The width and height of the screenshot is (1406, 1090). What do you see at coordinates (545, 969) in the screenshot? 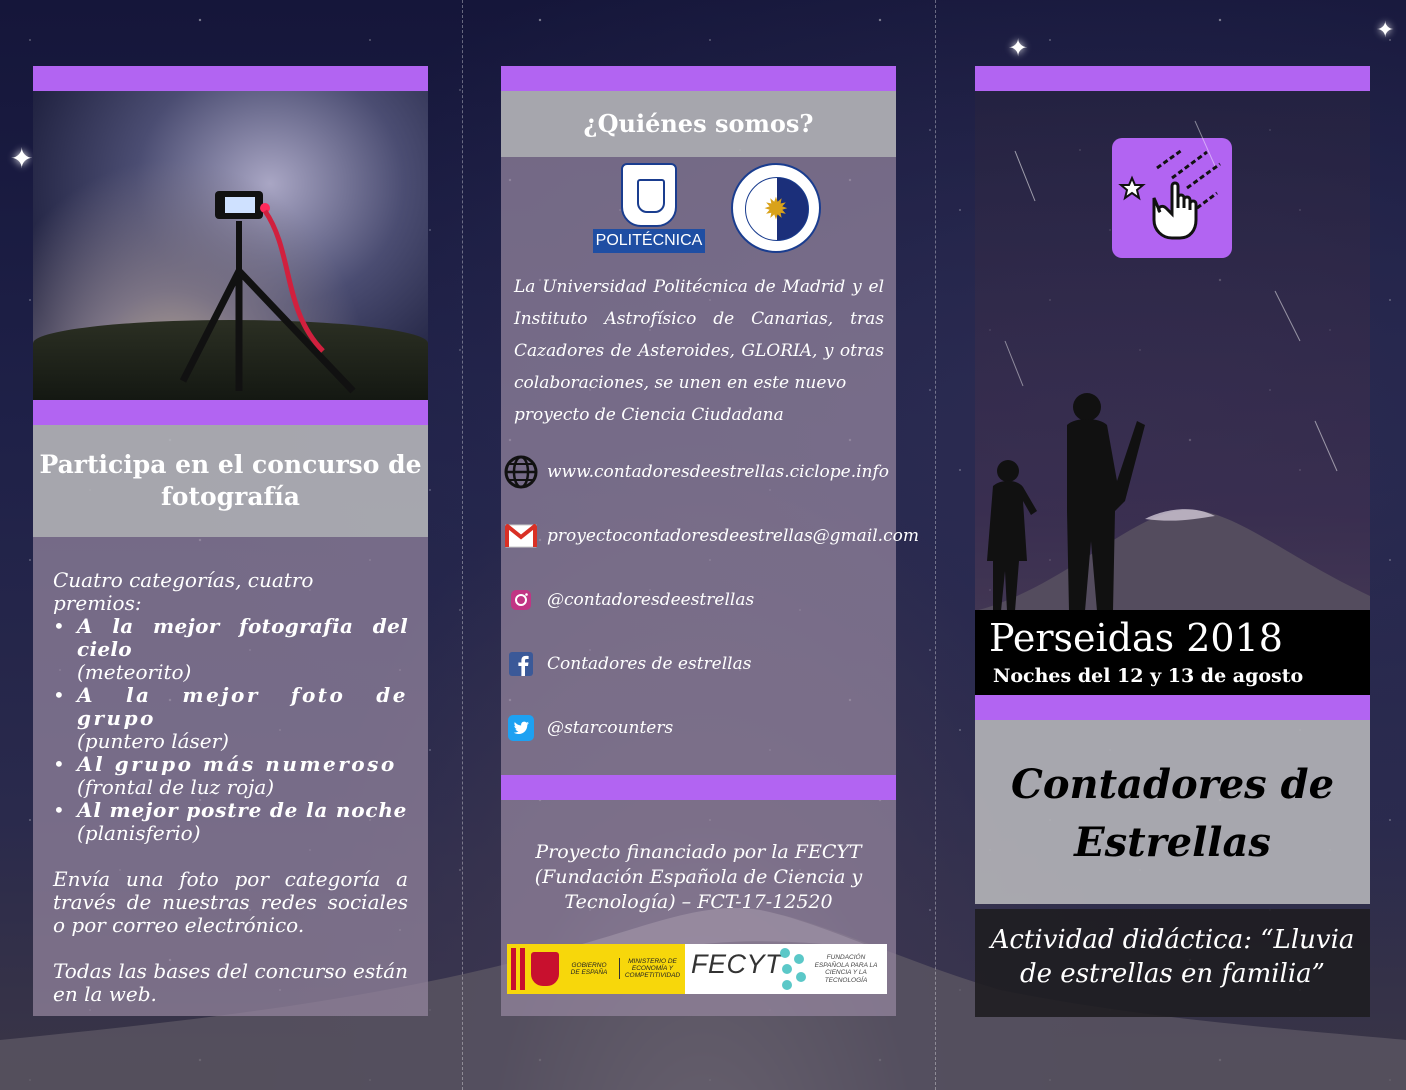
I see `coat-of-arms-icon` at bounding box center [545, 969].